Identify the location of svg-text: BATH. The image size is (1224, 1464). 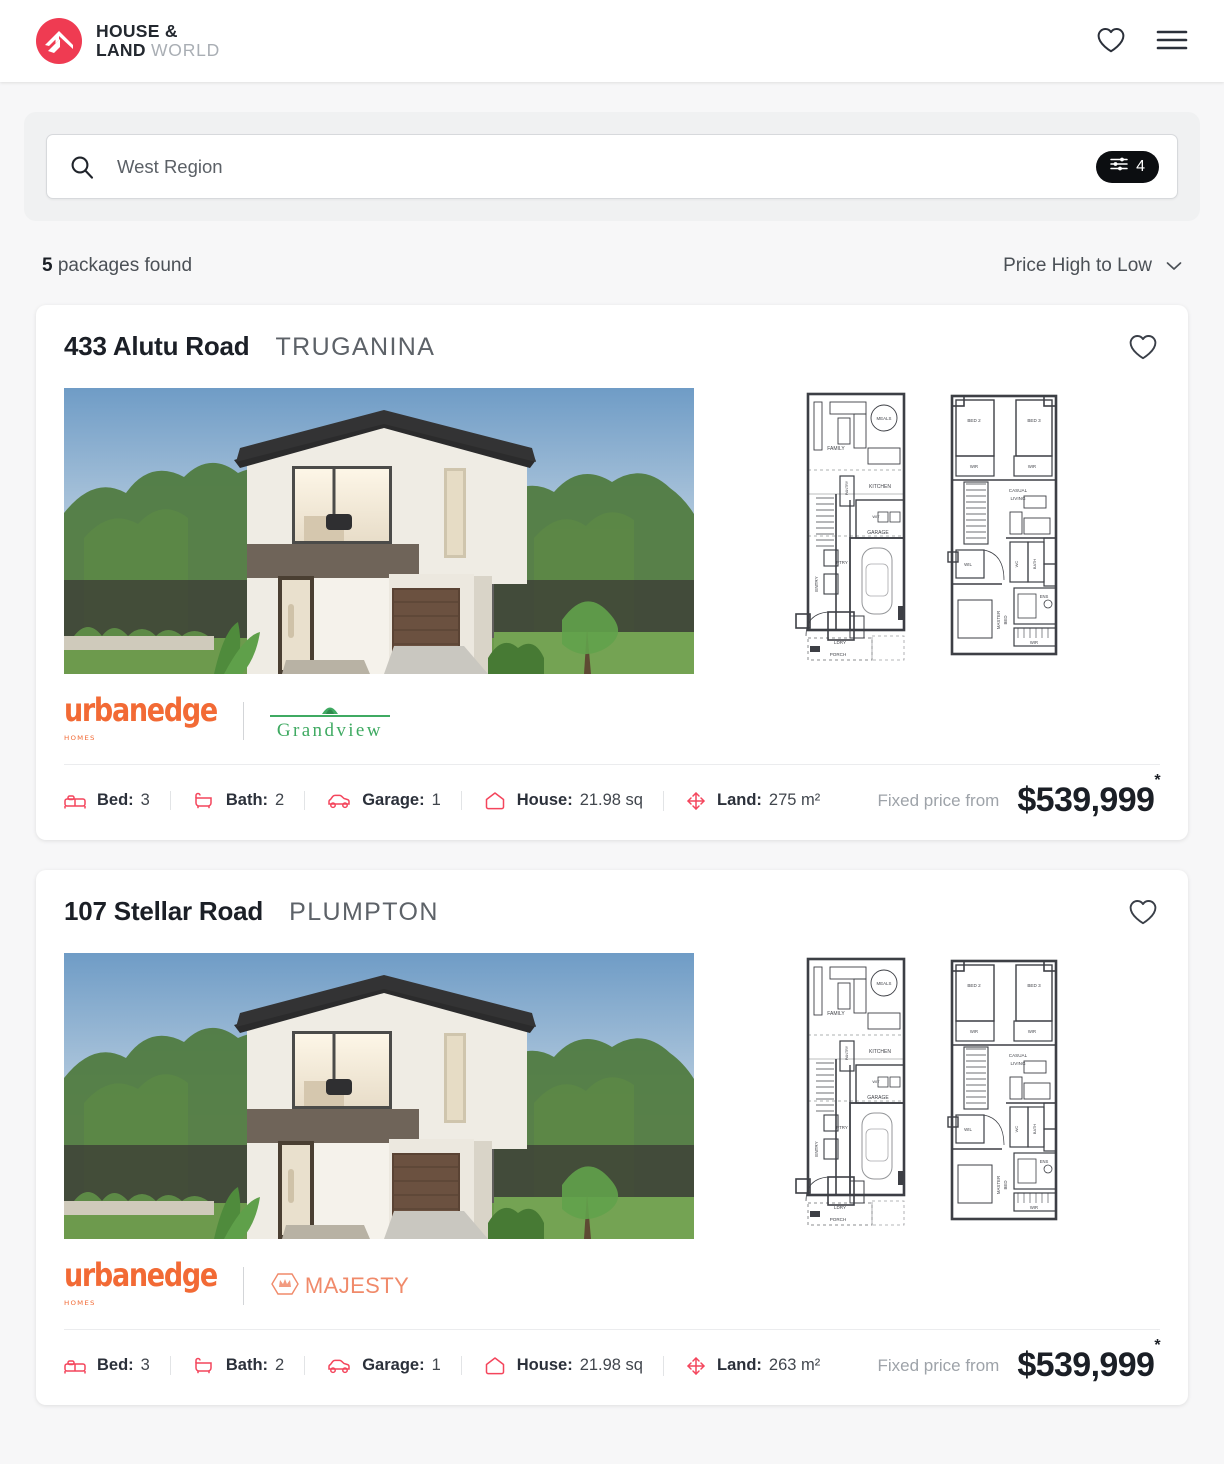
(1034, 1129).